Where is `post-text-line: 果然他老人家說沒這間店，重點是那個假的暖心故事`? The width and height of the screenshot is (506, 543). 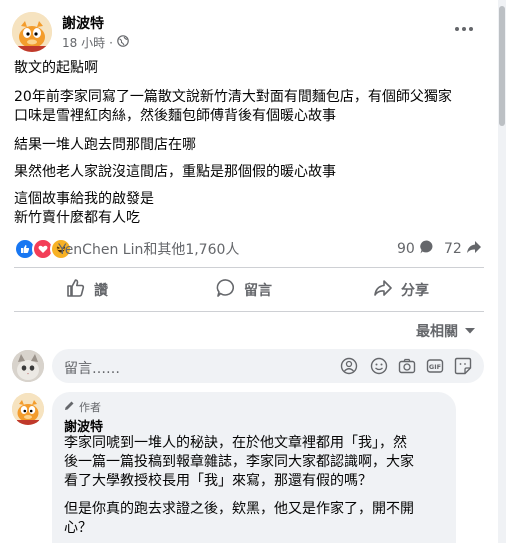
post-text-line: 果然他老人家說沒這間店，重點是那個假的暖心故事 is located at coordinates (175, 172).